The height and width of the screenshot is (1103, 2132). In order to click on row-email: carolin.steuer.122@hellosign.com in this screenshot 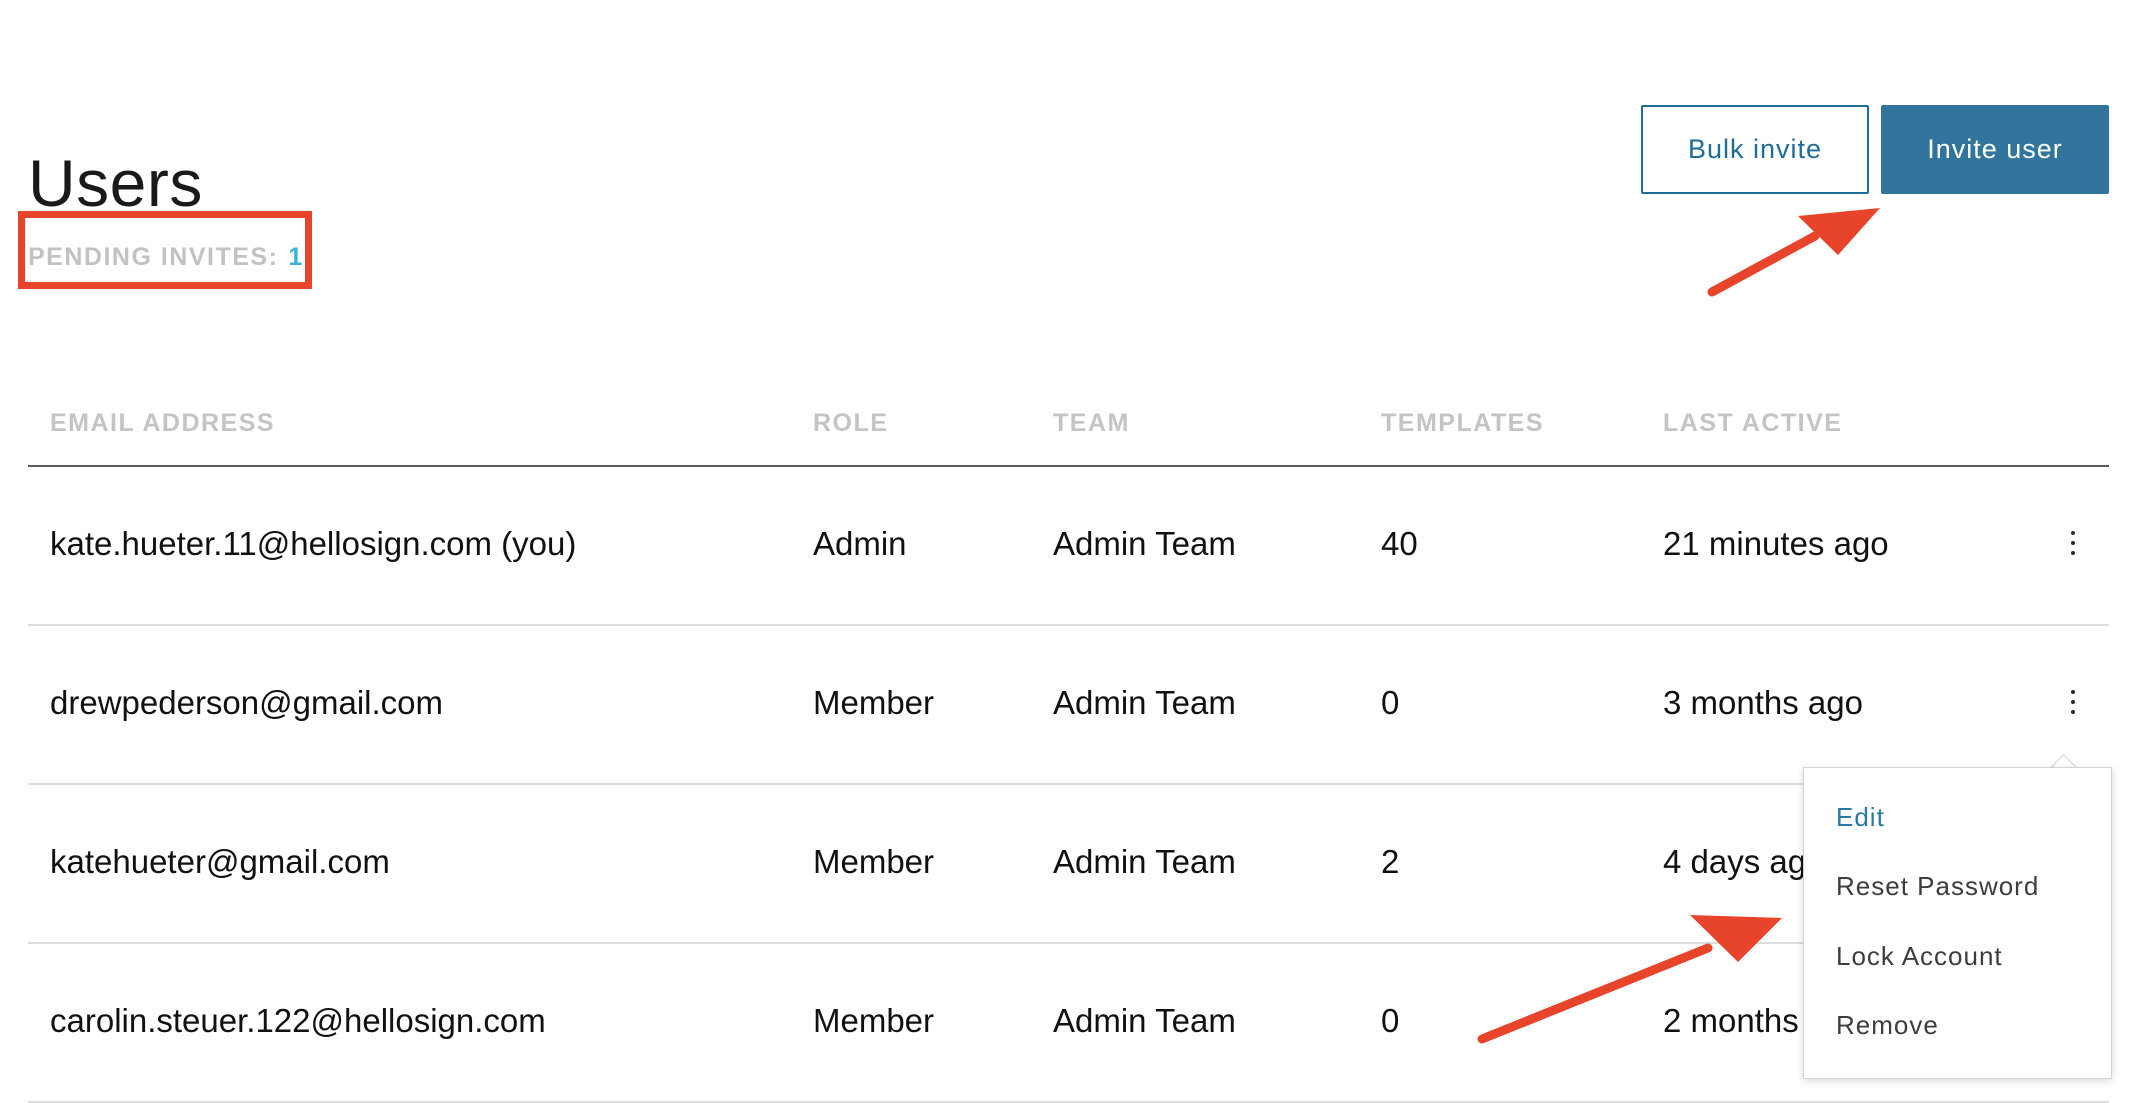, I will do `click(298, 1020)`.